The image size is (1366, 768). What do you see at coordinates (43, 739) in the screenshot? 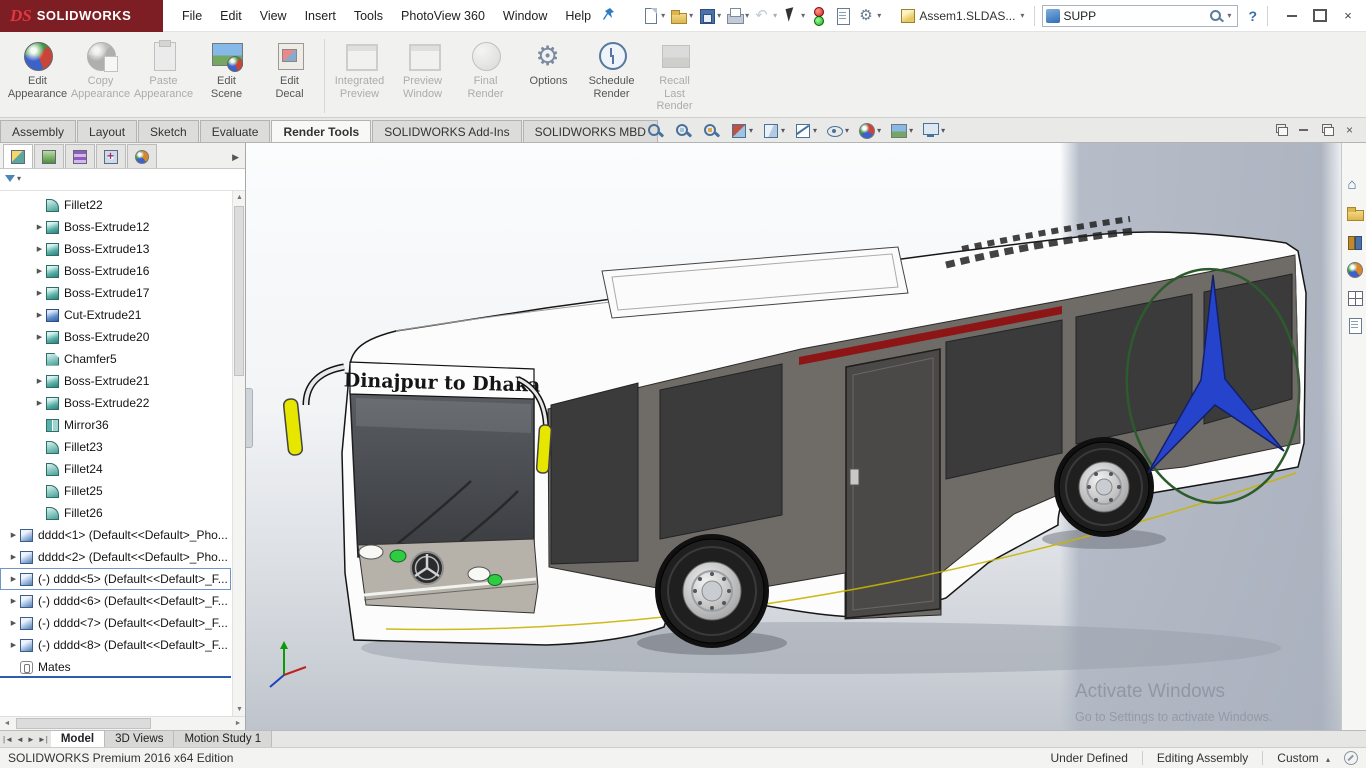
I see `tab-nav-arrow-icon: ►|` at bounding box center [43, 739].